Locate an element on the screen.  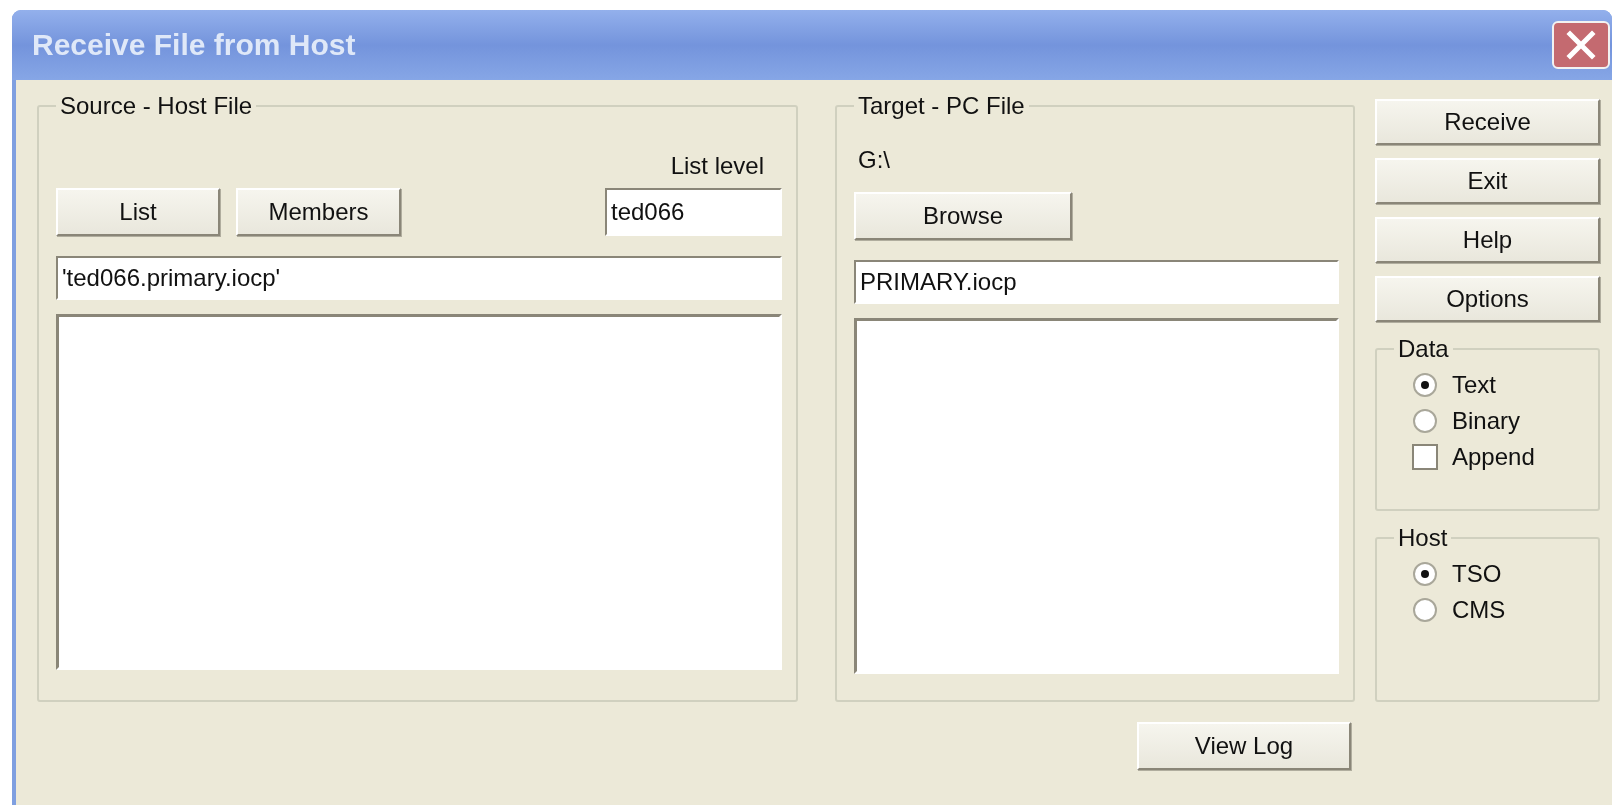
host-file-field: 'ted066.primary.iocp' is located at coordinates (419, 278).